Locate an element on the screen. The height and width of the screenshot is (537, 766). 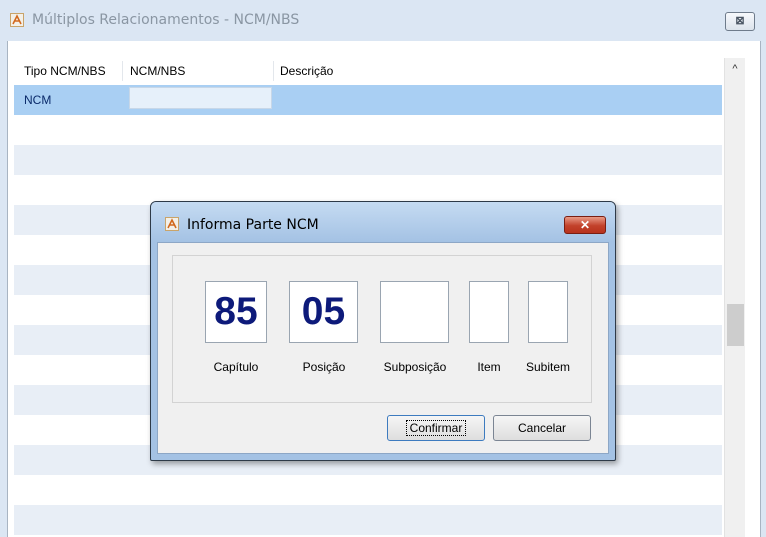
window-titlebar: Múltiplos Relacionamentos - NCM/NBS ⊠ is located at coordinates (383, 20).